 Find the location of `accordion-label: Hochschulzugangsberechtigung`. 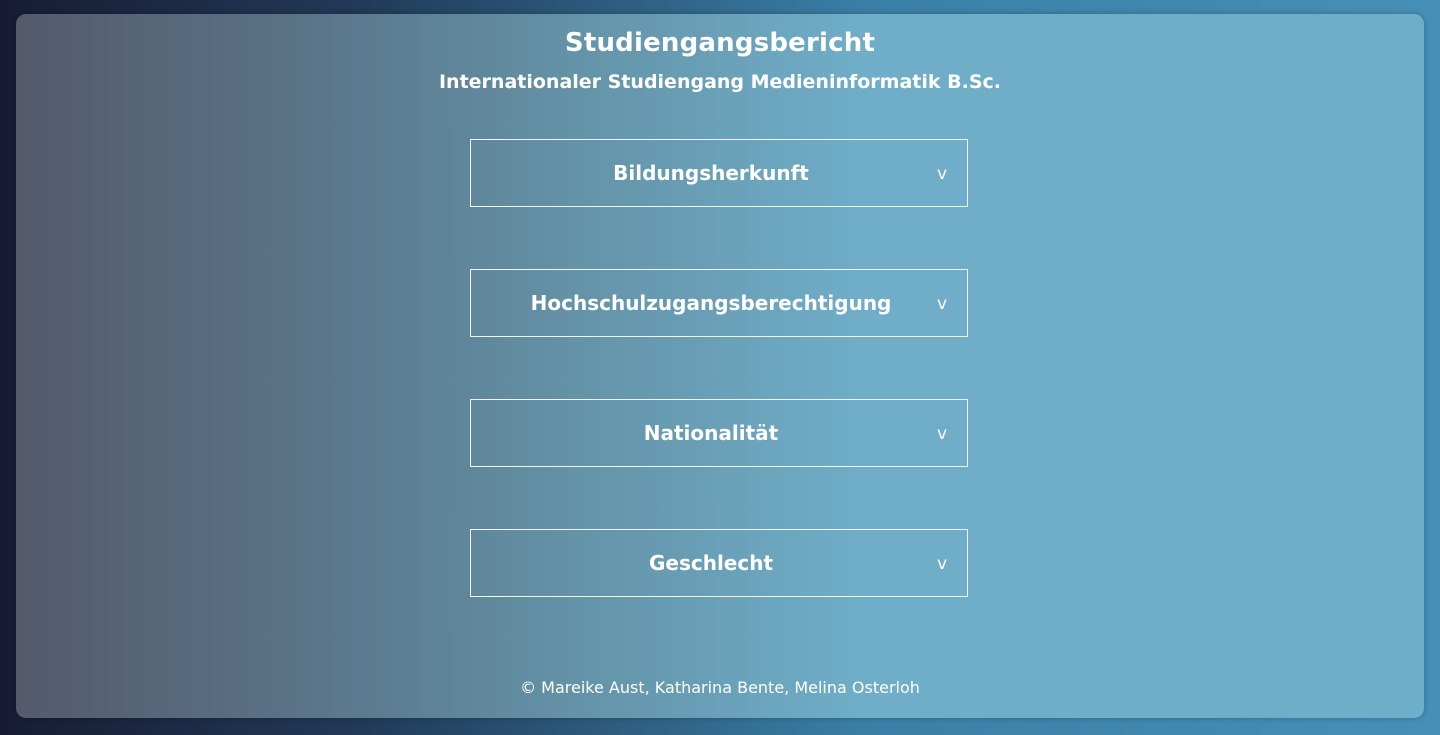

accordion-label: Hochschulzugangsberechtigung is located at coordinates (711, 303).